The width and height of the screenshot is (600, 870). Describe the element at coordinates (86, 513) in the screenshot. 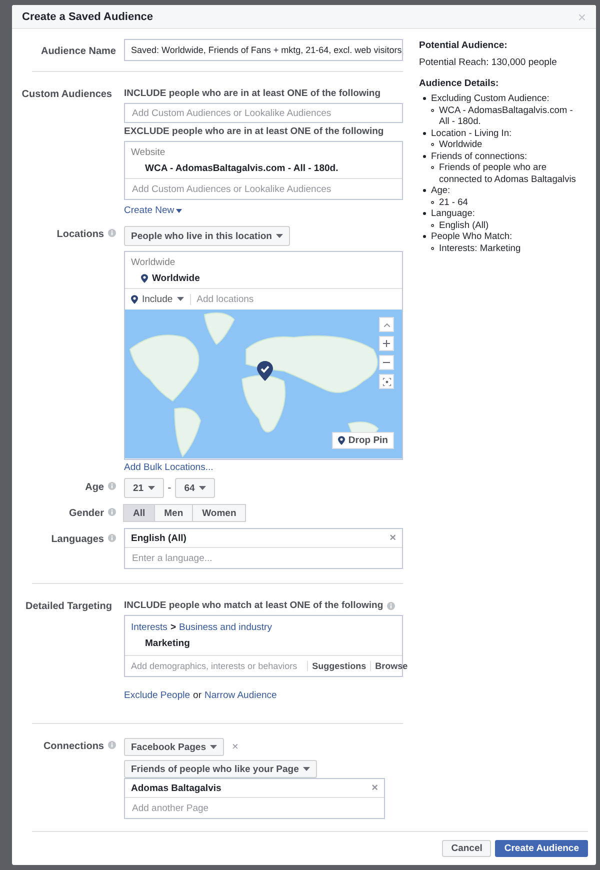

I see `field-label: Gender` at that location.